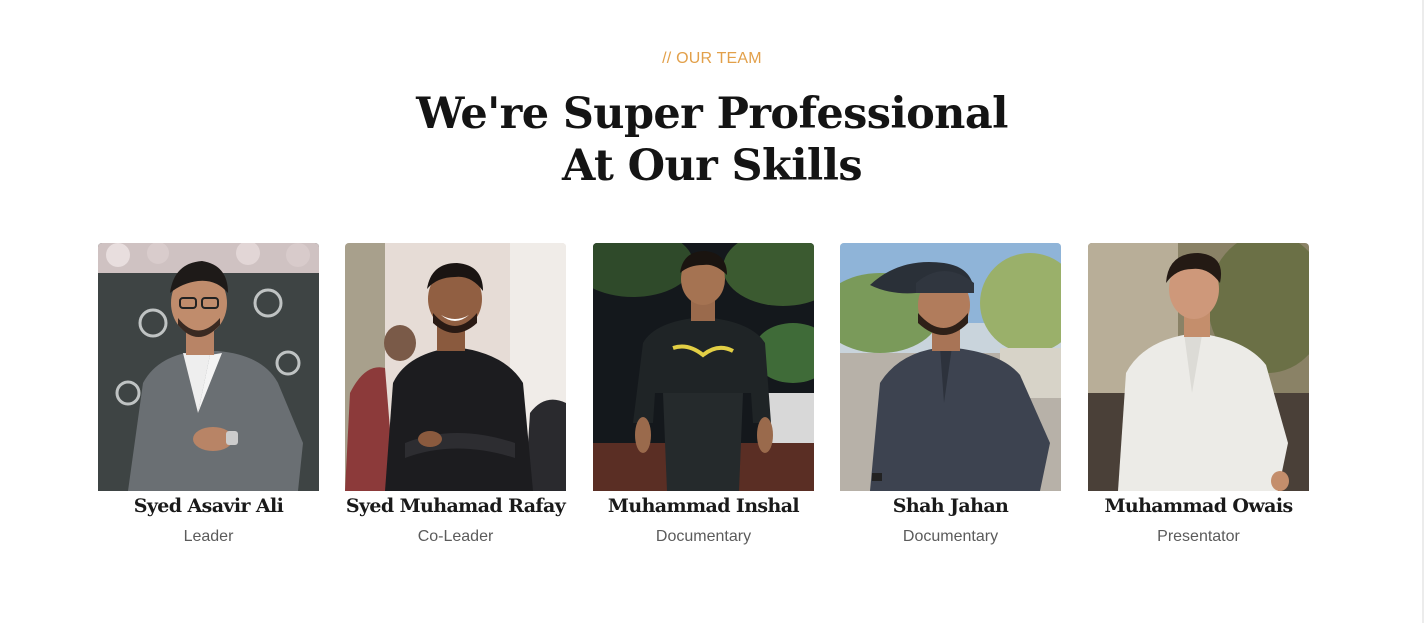  What do you see at coordinates (1198, 506) in the screenshot?
I see `member-name: Muhammad Owais` at bounding box center [1198, 506].